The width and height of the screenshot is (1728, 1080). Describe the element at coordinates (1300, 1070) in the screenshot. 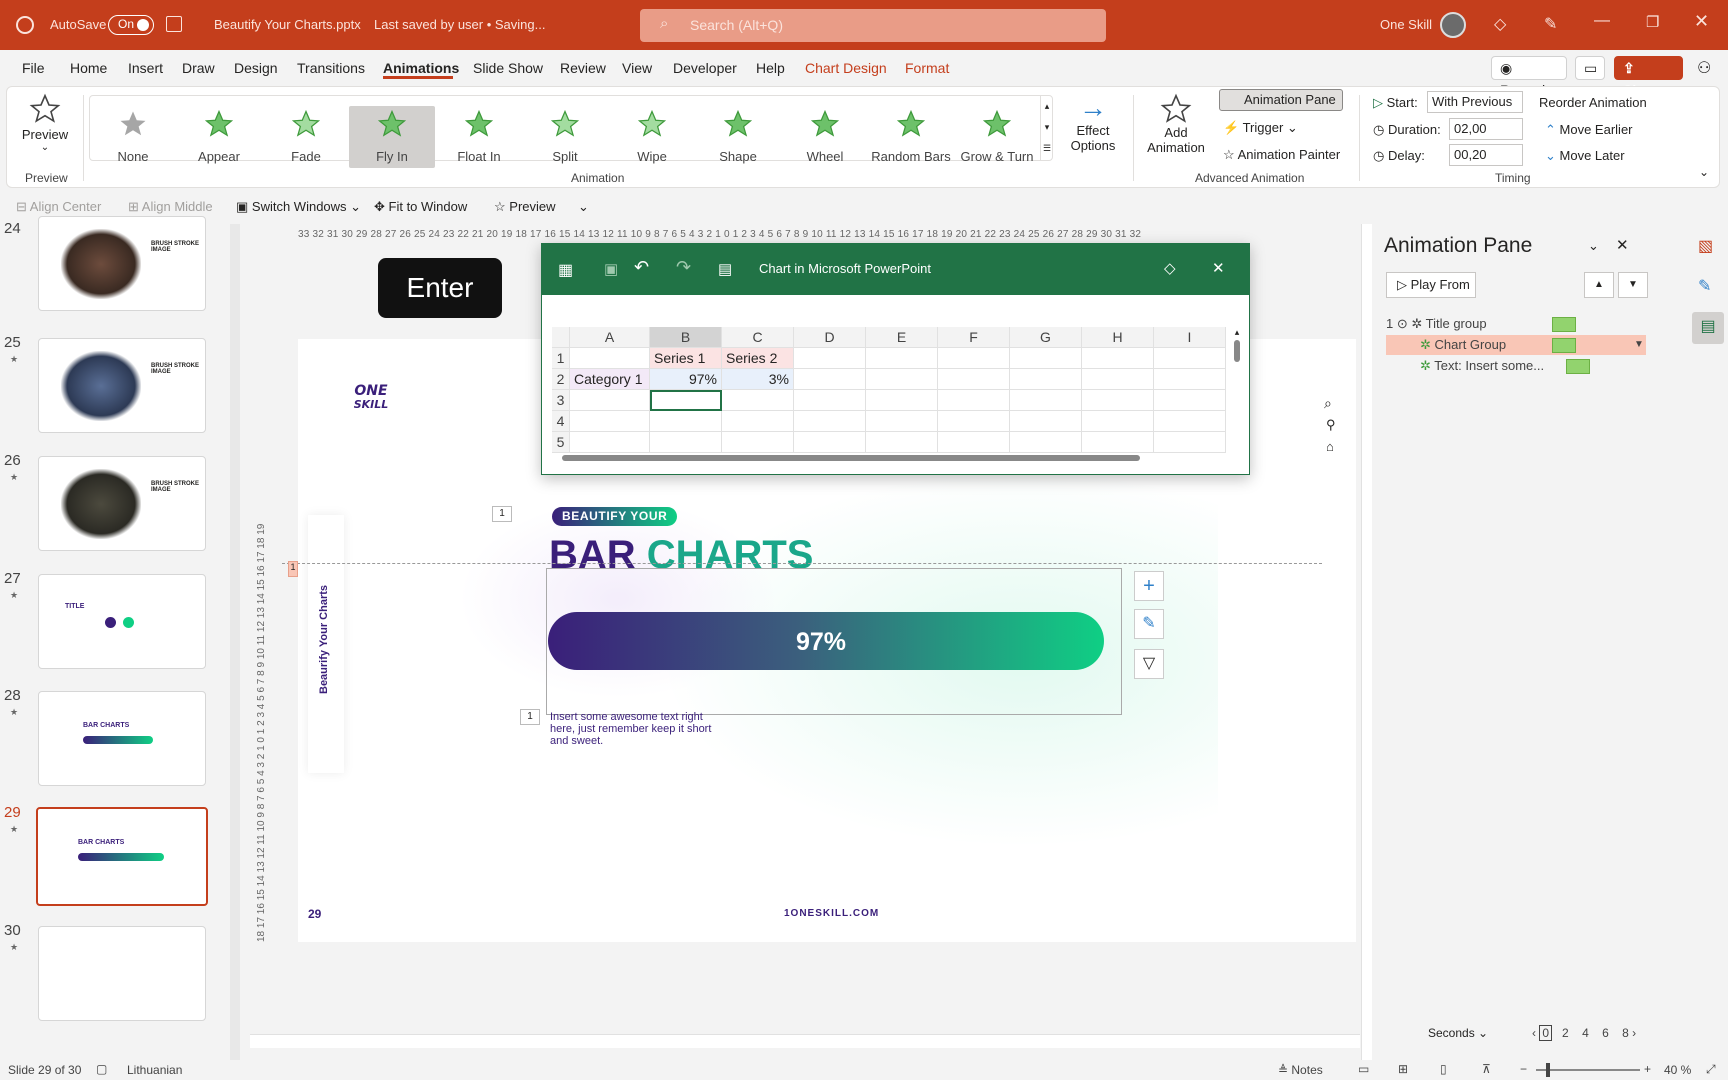

I see `notes-button: ≜ Notes` at that location.